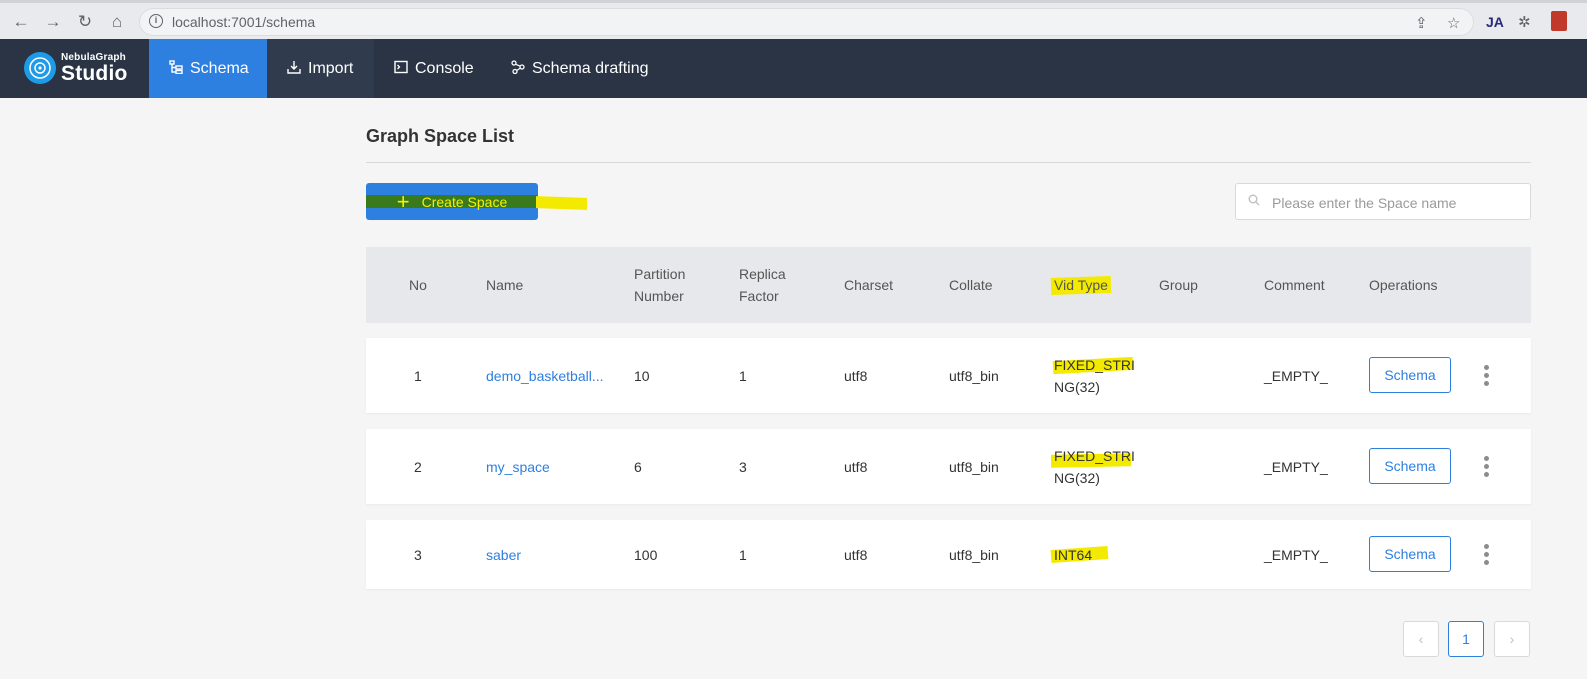 This screenshot has height=679, width=1587. Describe the element at coordinates (762, 274) in the screenshot. I see `header-replica-line1: Replica` at that location.